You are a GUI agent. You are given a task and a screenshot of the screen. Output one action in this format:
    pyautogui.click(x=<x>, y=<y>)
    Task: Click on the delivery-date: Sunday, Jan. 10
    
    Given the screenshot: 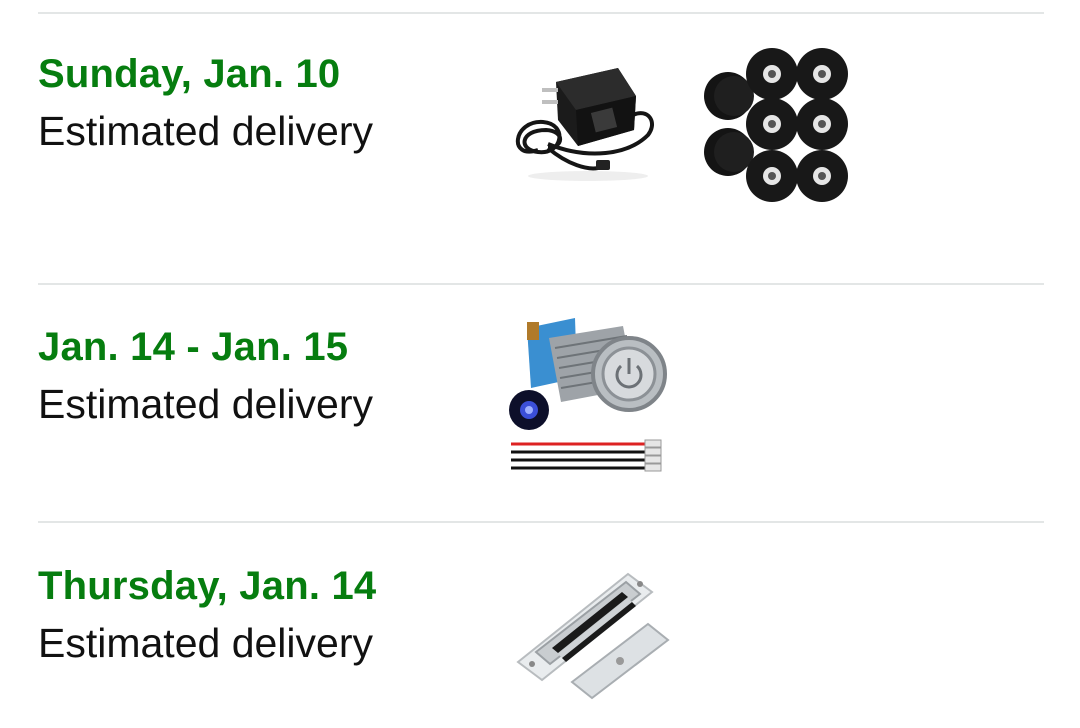 What is the action you would take?
    pyautogui.click(x=189, y=74)
    